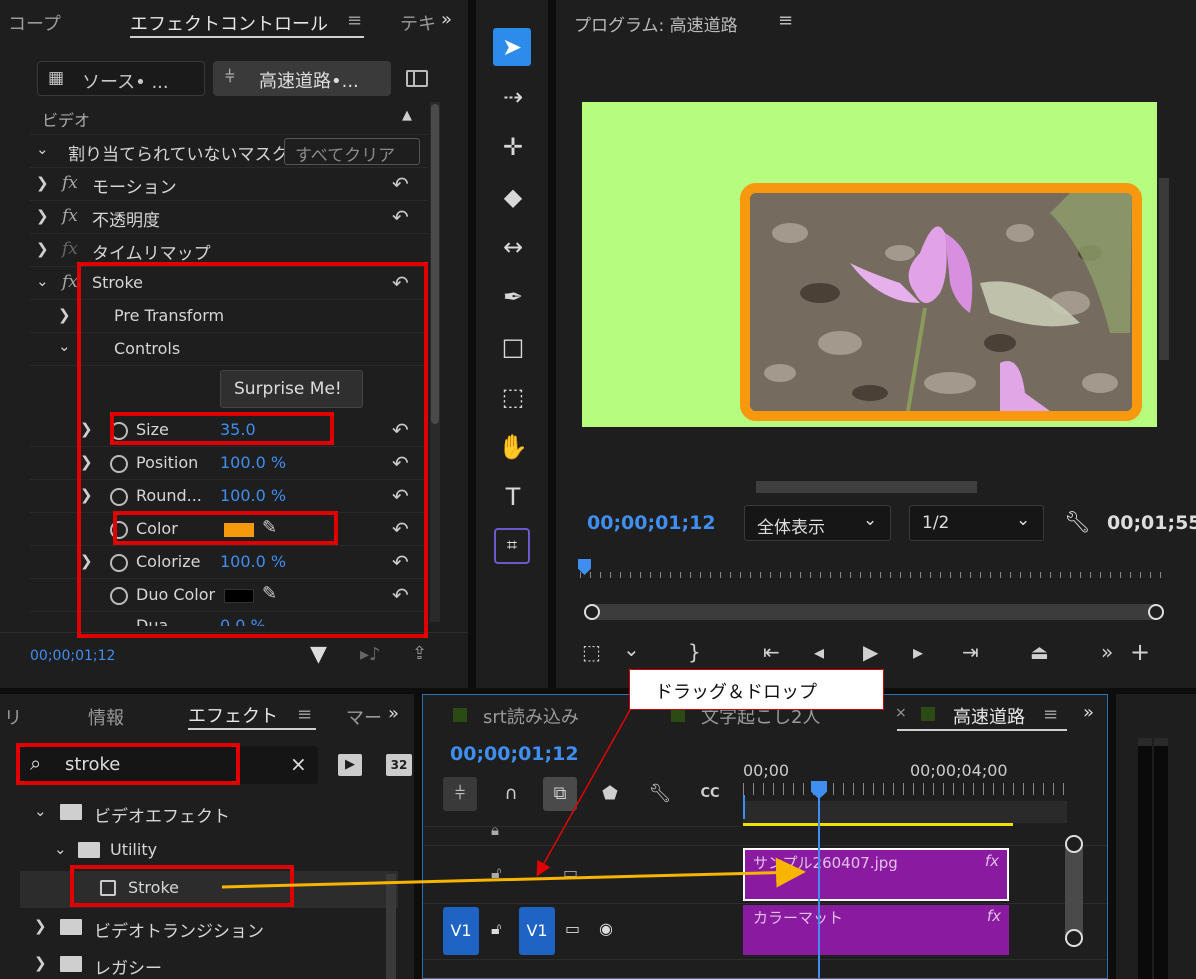  What do you see at coordinates (364, 717) in the screenshot?
I see `tab-markers: マー` at bounding box center [364, 717].